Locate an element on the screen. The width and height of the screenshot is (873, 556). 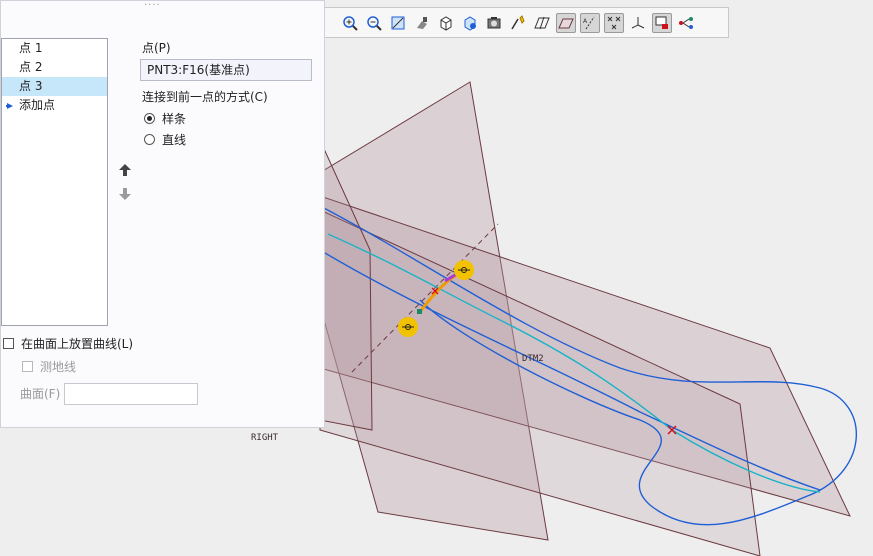
datum-label-dtm2: DTM2 is located at coordinates (533, 359).